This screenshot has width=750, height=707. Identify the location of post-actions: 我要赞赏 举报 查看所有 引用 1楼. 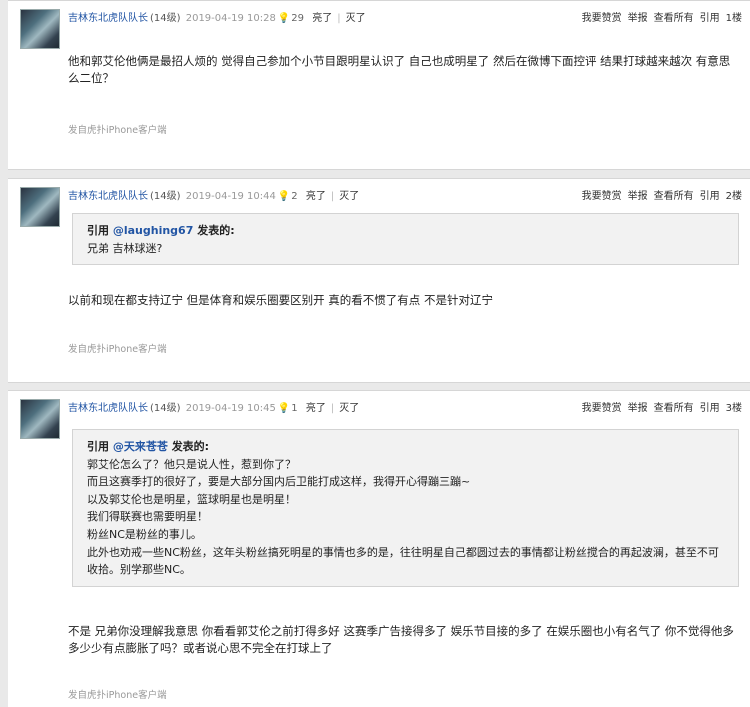
(659, 16).